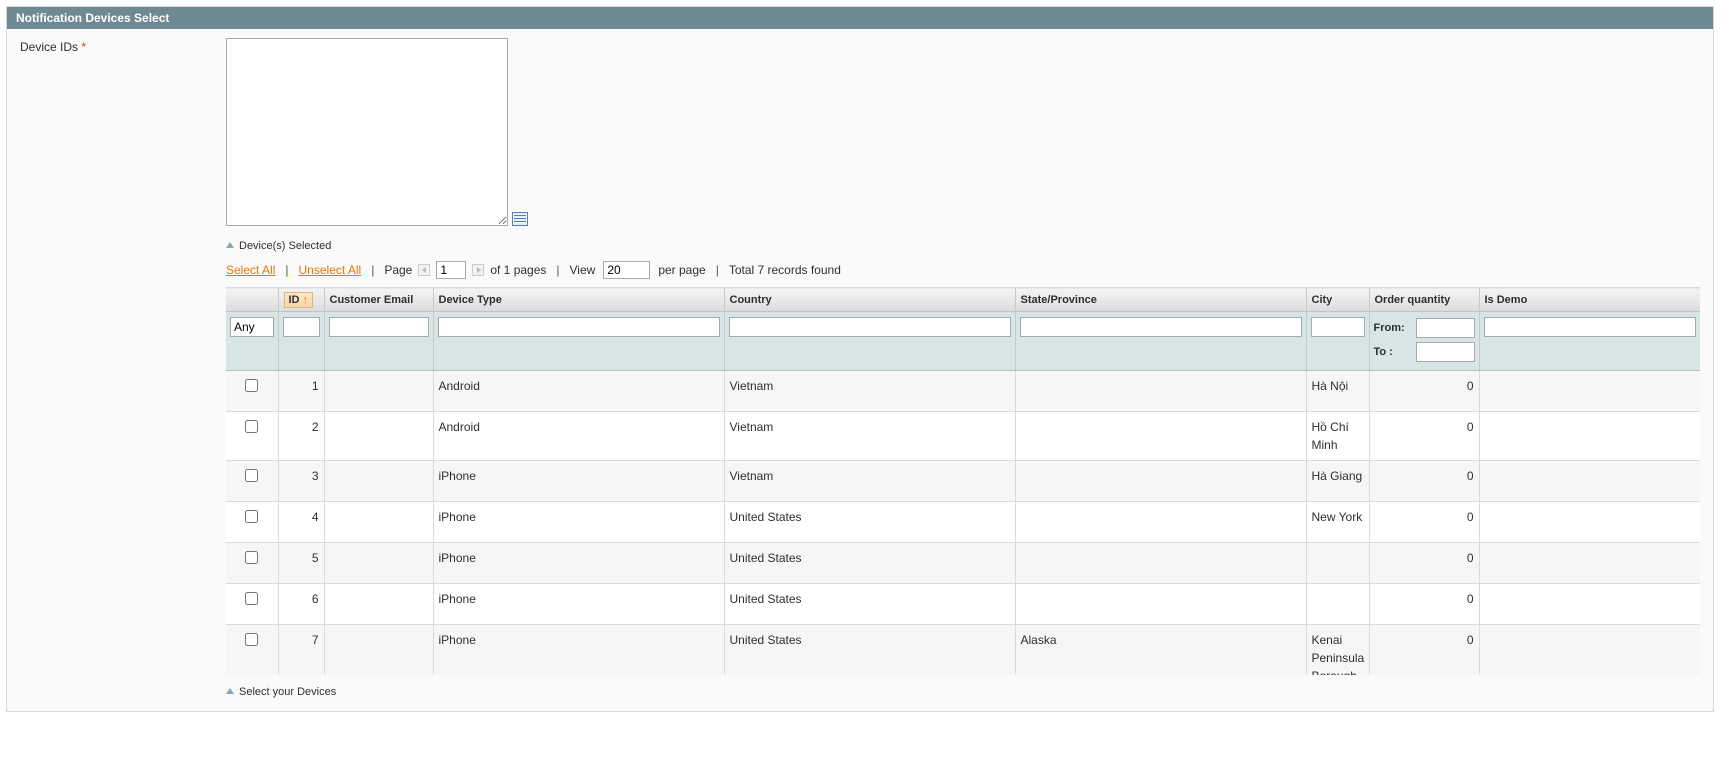 The width and height of the screenshot is (1734, 772). What do you see at coordinates (682, 270) in the screenshot?
I see `per-page-text: per page` at bounding box center [682, 270].